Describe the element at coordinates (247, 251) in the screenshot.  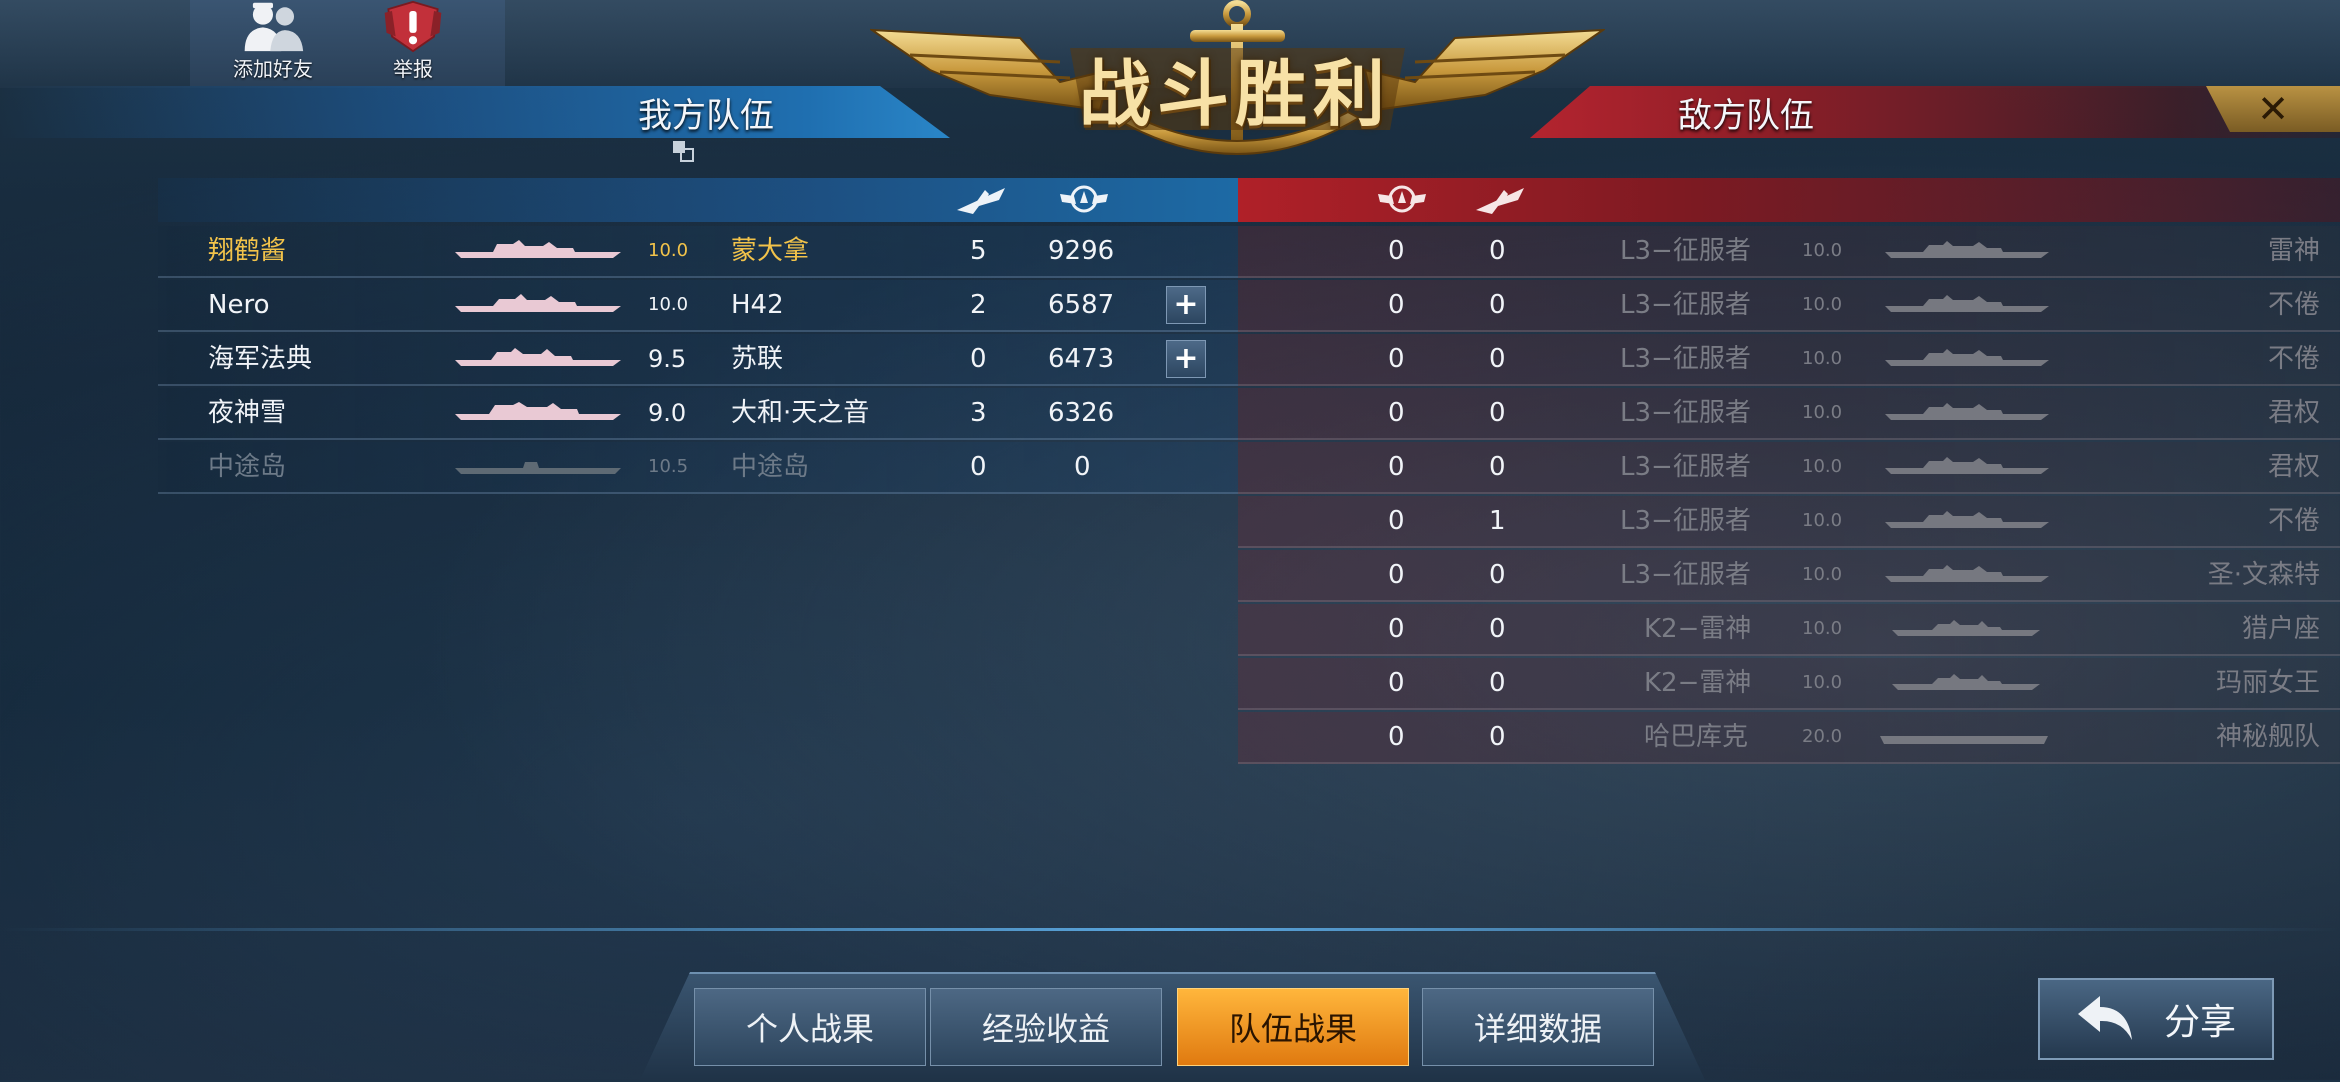
I see `player-name: 翔鹤酱` at that location.